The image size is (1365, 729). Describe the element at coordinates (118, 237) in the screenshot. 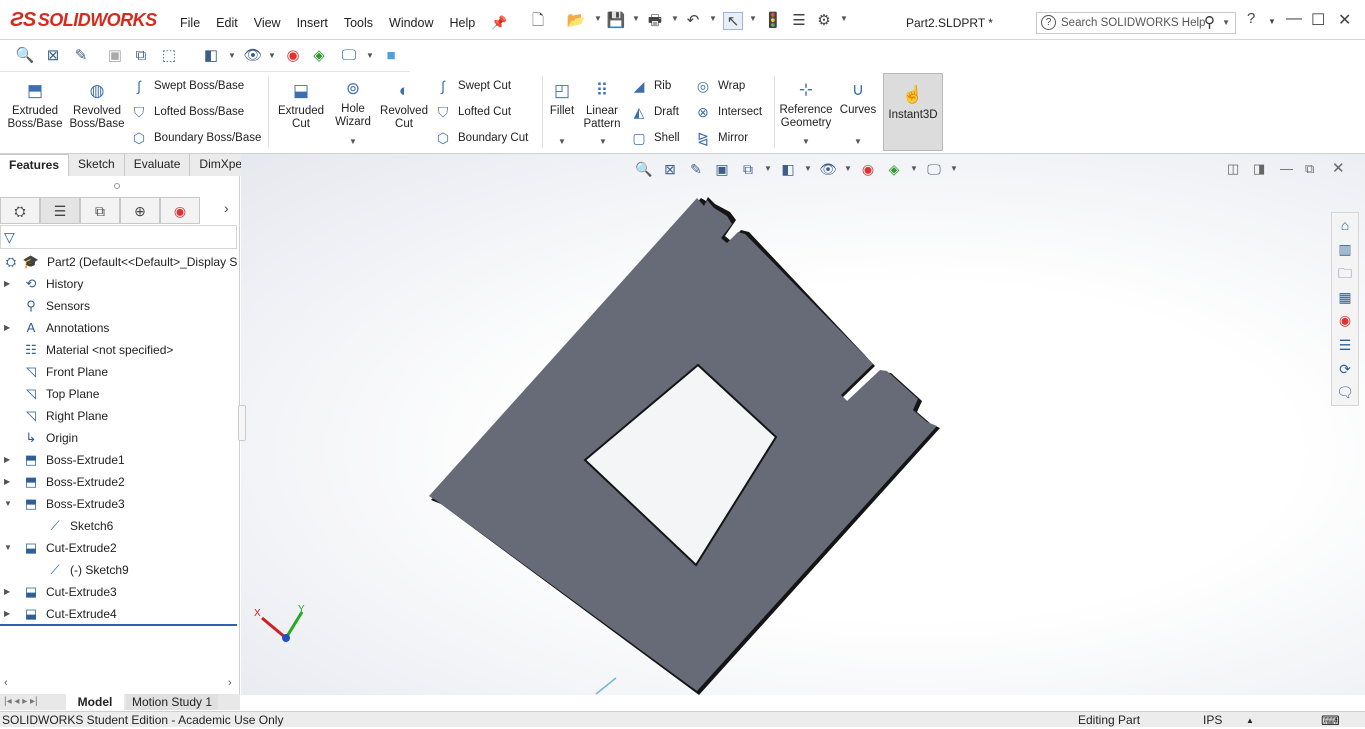

I see `tree-filter-input` at that location.